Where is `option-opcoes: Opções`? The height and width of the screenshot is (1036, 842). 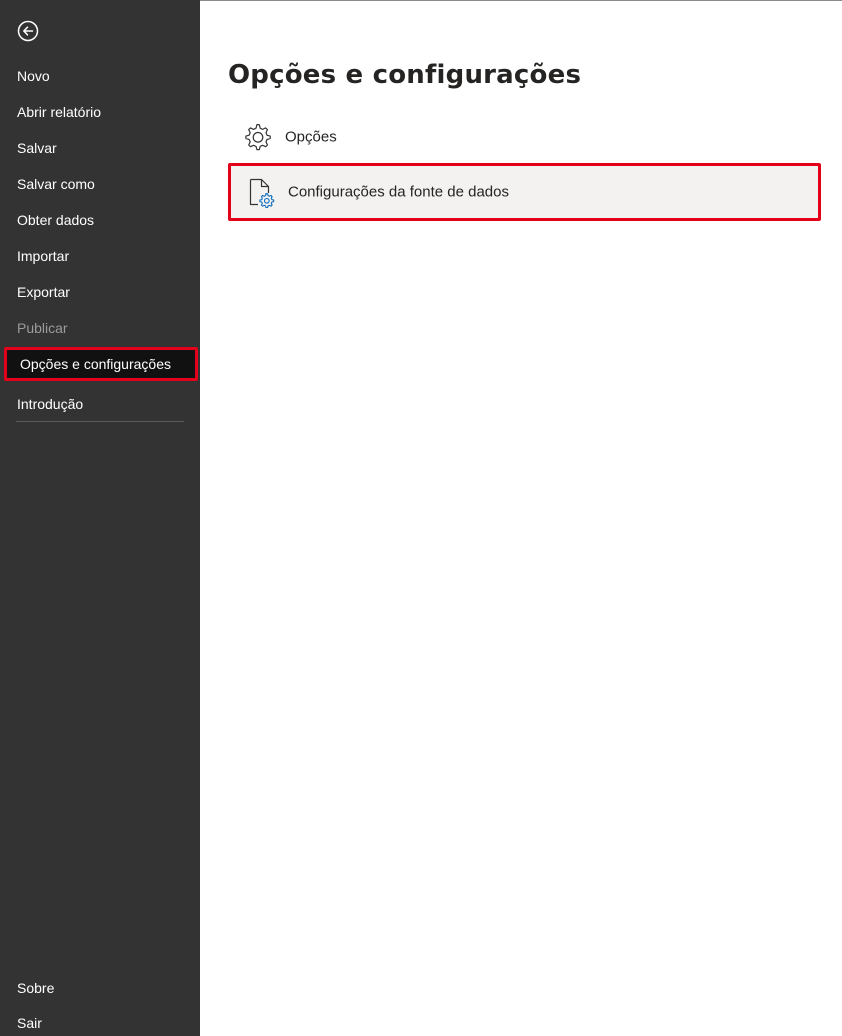 option-opcoes: Opções is located at coordinates (524, 137).